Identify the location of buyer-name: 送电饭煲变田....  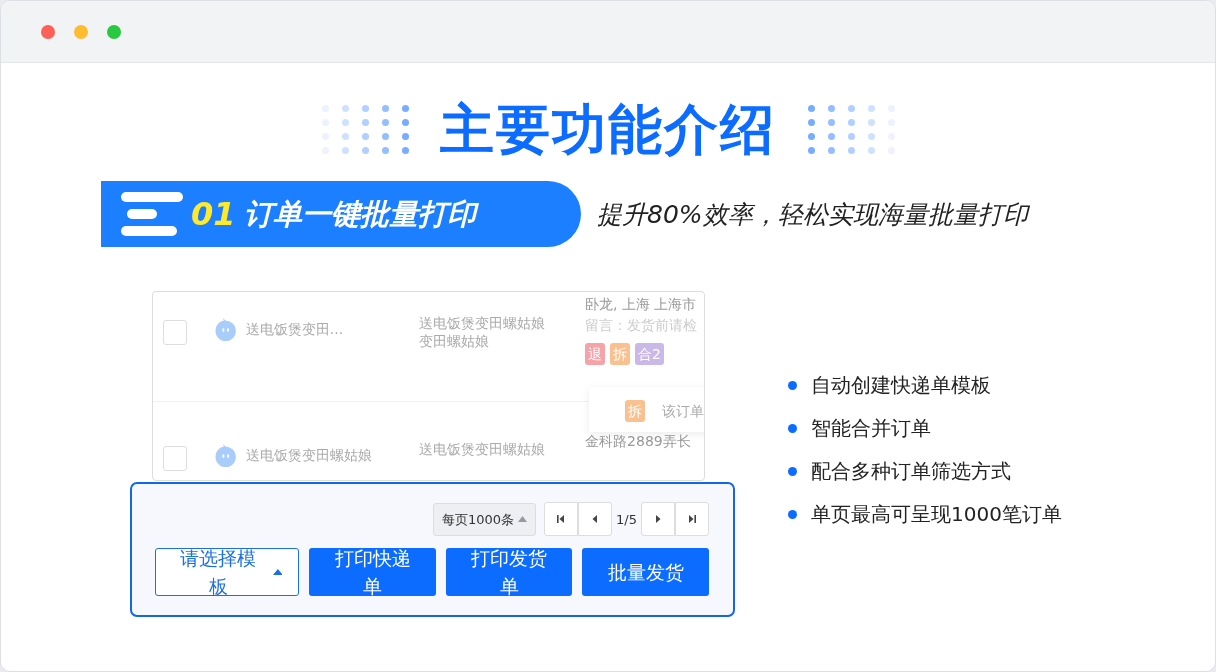
(295, 329).